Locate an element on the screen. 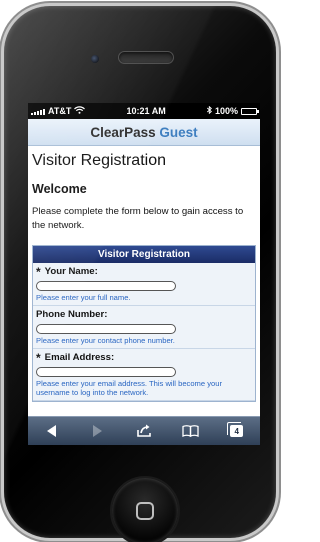 This screenshot has height=542, width=320. name-label: * Your Name: is located at coordinates (144, 271).